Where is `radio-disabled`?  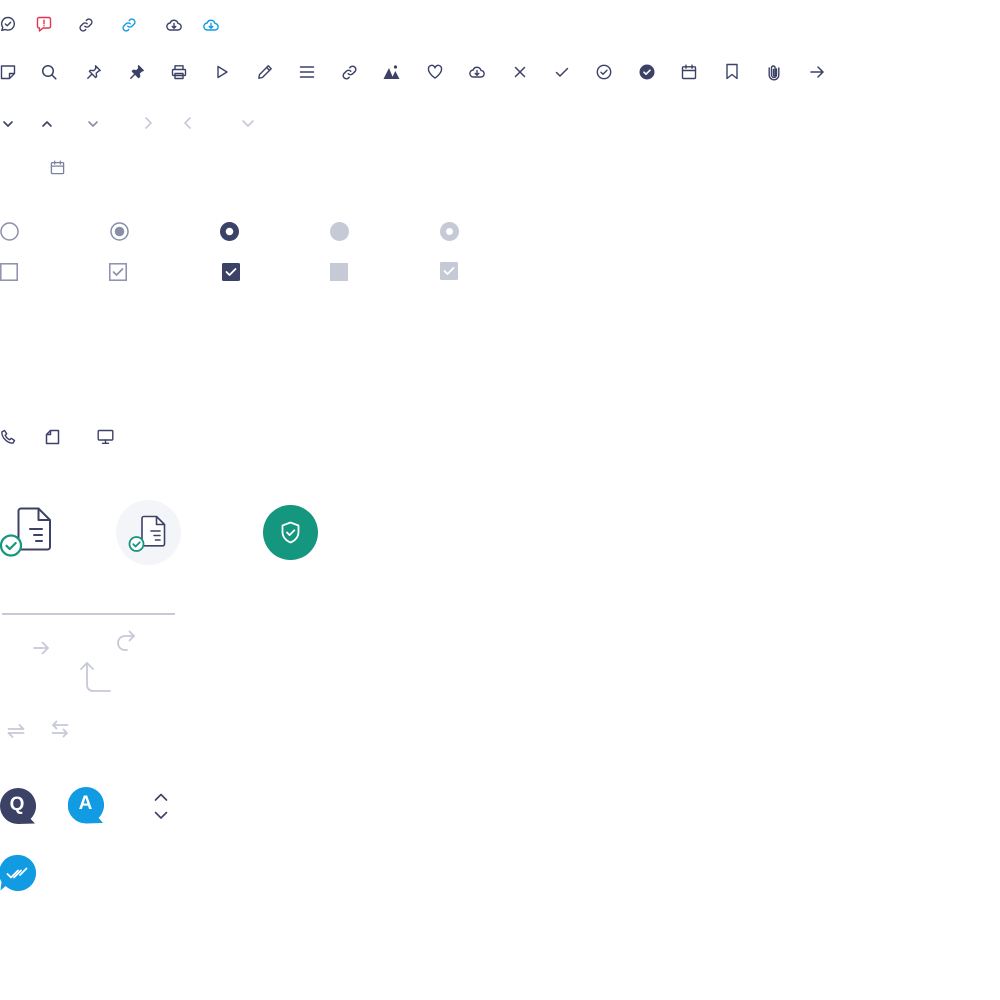
radio-disabled is located at coordinates (339, 231).